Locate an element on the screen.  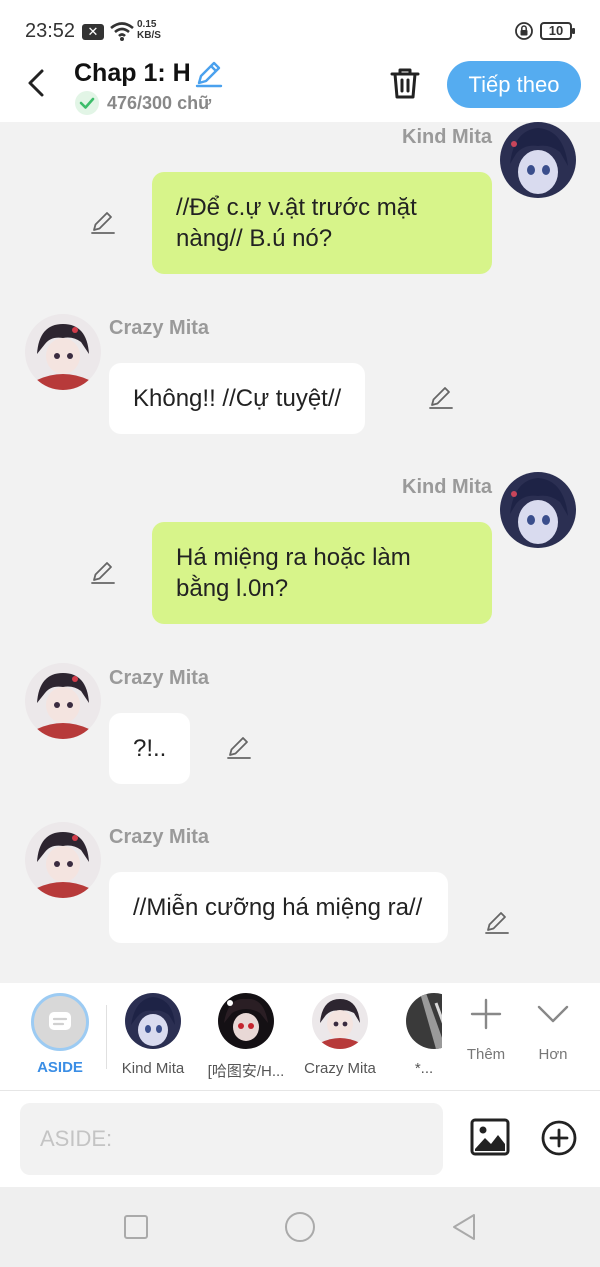
more-label: Thêm is located at coordinates (486, 1054).